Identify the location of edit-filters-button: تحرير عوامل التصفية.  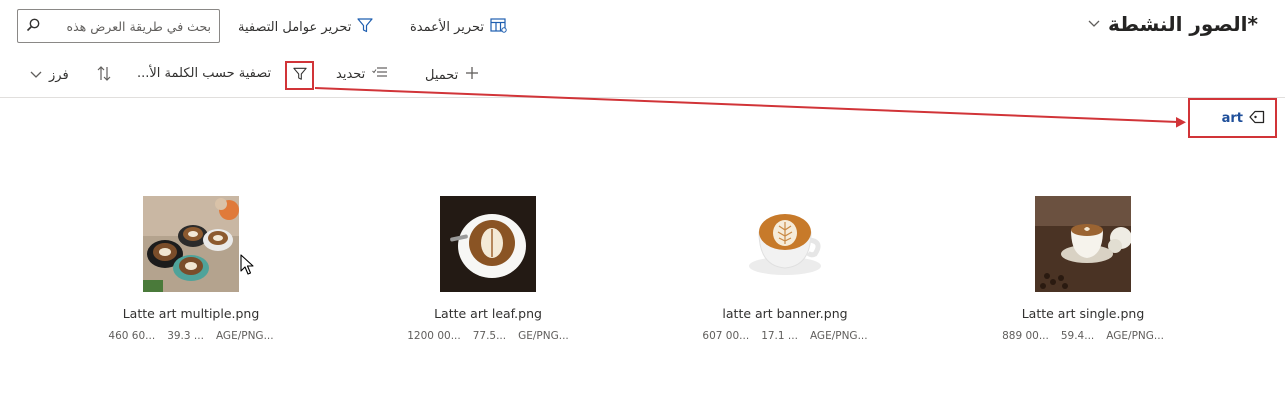
(305, 27).